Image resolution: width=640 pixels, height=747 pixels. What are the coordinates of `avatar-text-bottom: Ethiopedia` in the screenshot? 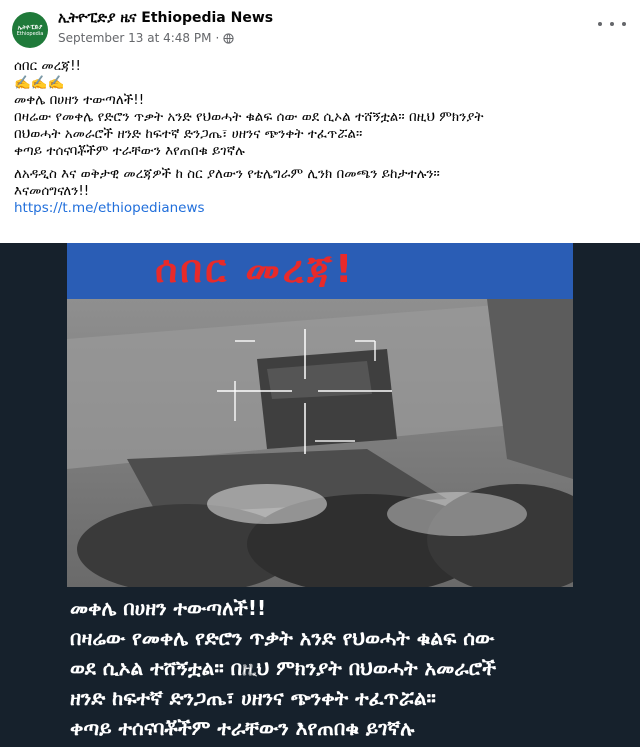 It's located at (30, 33).